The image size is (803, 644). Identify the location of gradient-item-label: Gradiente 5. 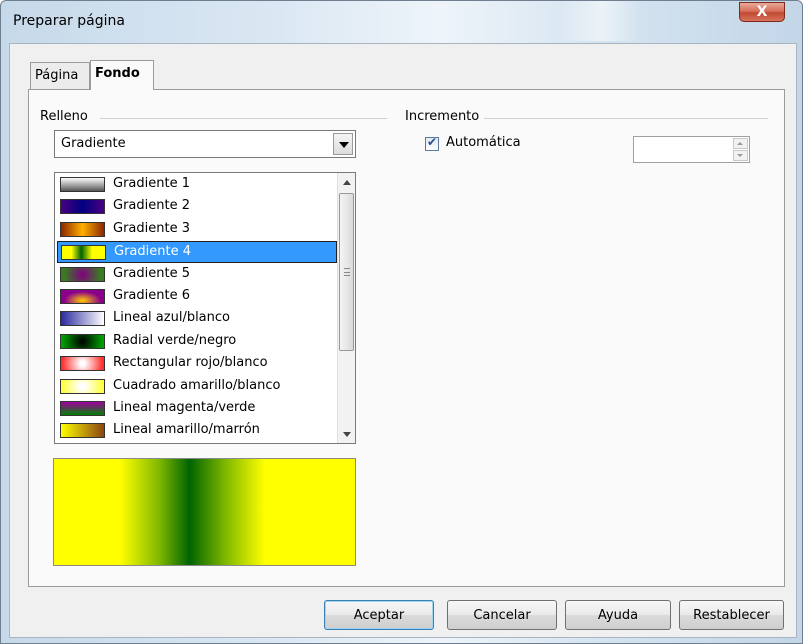
(151, 273).